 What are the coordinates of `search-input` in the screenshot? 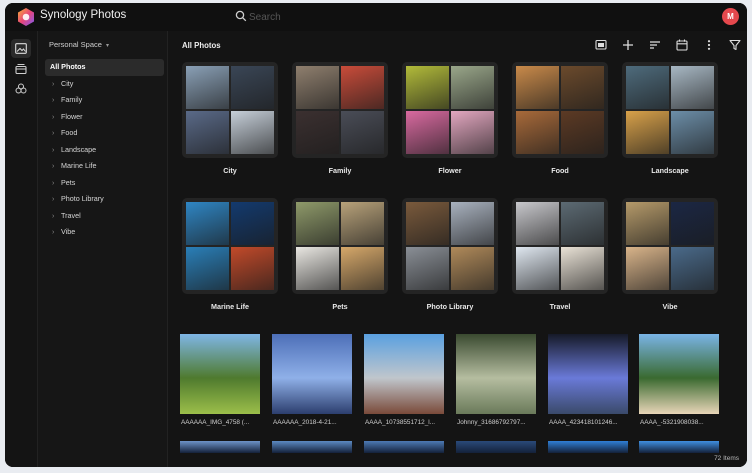 It's located at (385, 17).